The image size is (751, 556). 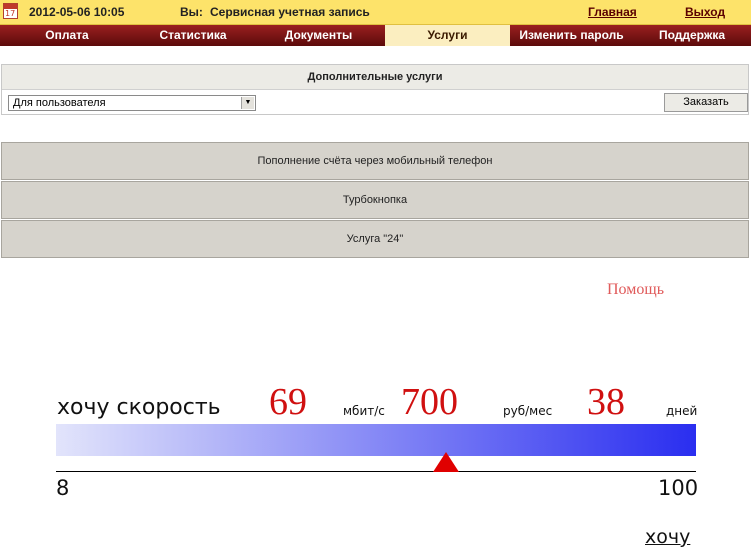 What do you see at coordinates (364, 411) in the screenshot?
I see `speed-unit: мбит/с` at bounding box center [364, 411].